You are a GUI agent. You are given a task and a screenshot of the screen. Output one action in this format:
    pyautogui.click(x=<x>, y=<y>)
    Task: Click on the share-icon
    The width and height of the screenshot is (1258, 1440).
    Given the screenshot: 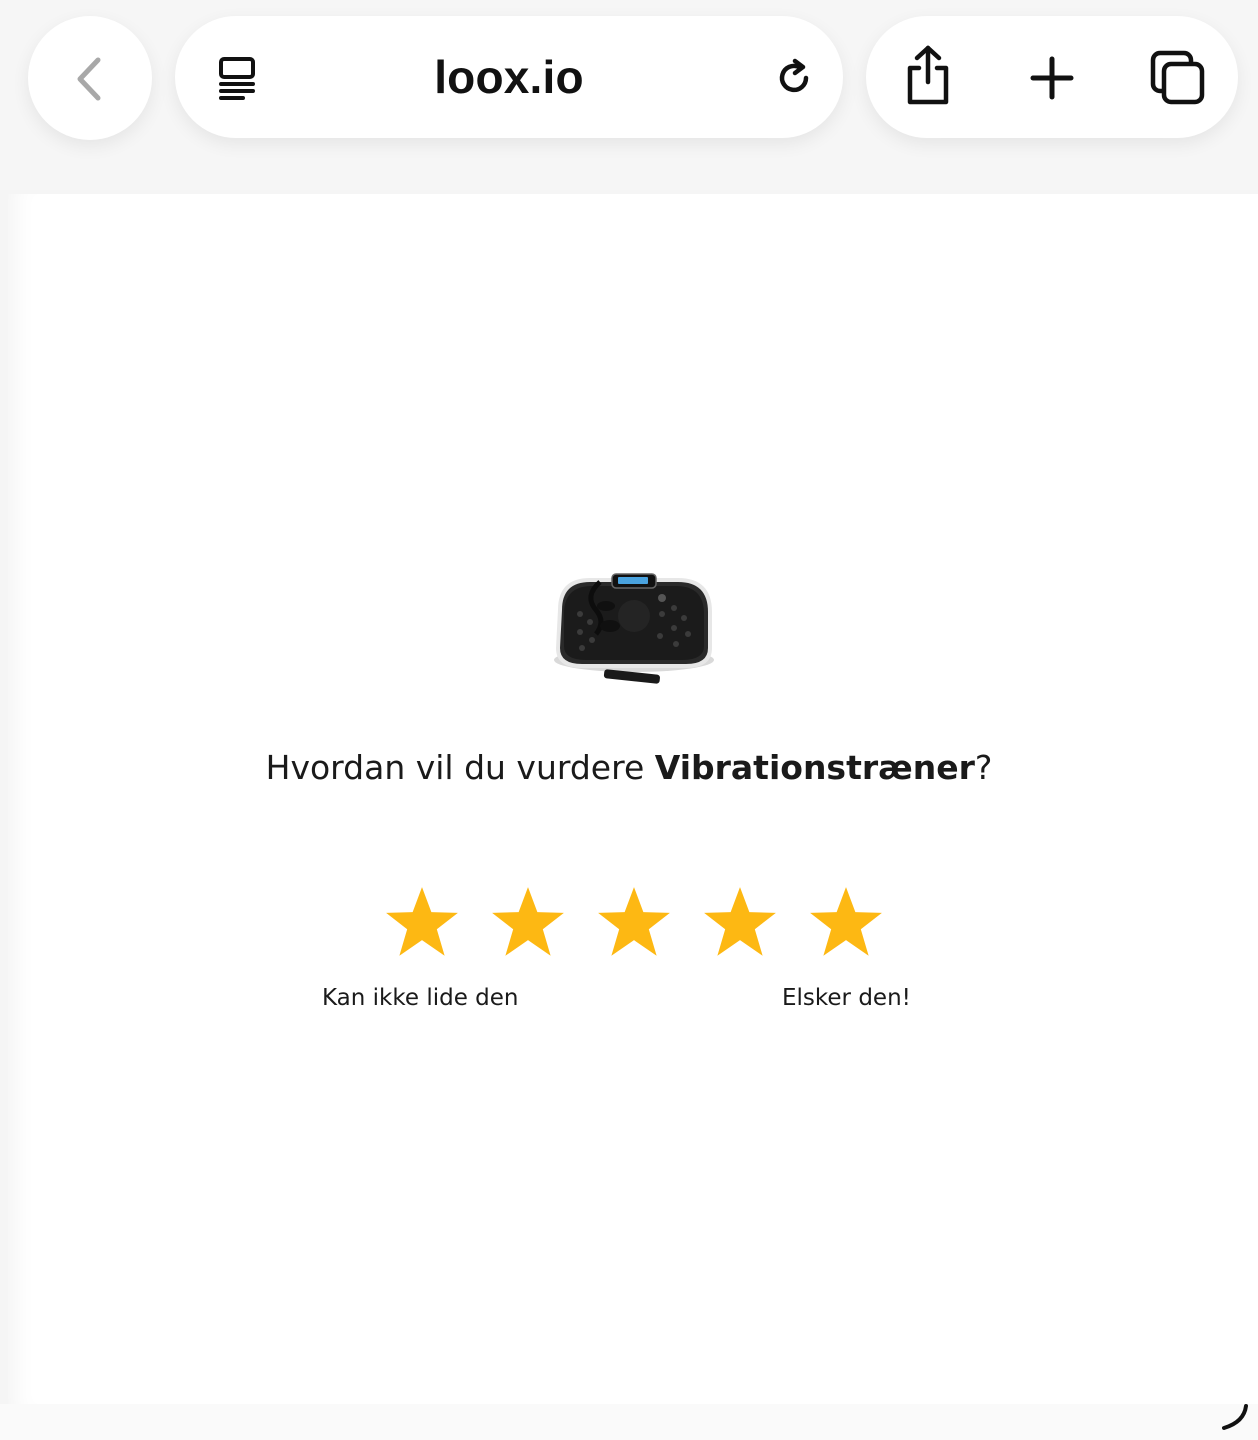 What is the action you would take?
    pyautogui.click(x=928, y=75)
    